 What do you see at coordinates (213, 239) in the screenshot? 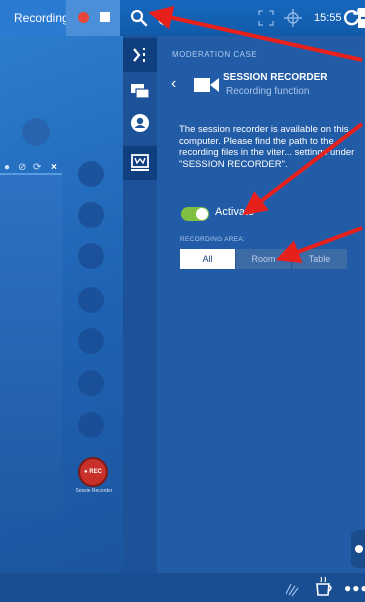
I see `recording-area-label: RECORDING AREA:` at bounding box center [213, 239].